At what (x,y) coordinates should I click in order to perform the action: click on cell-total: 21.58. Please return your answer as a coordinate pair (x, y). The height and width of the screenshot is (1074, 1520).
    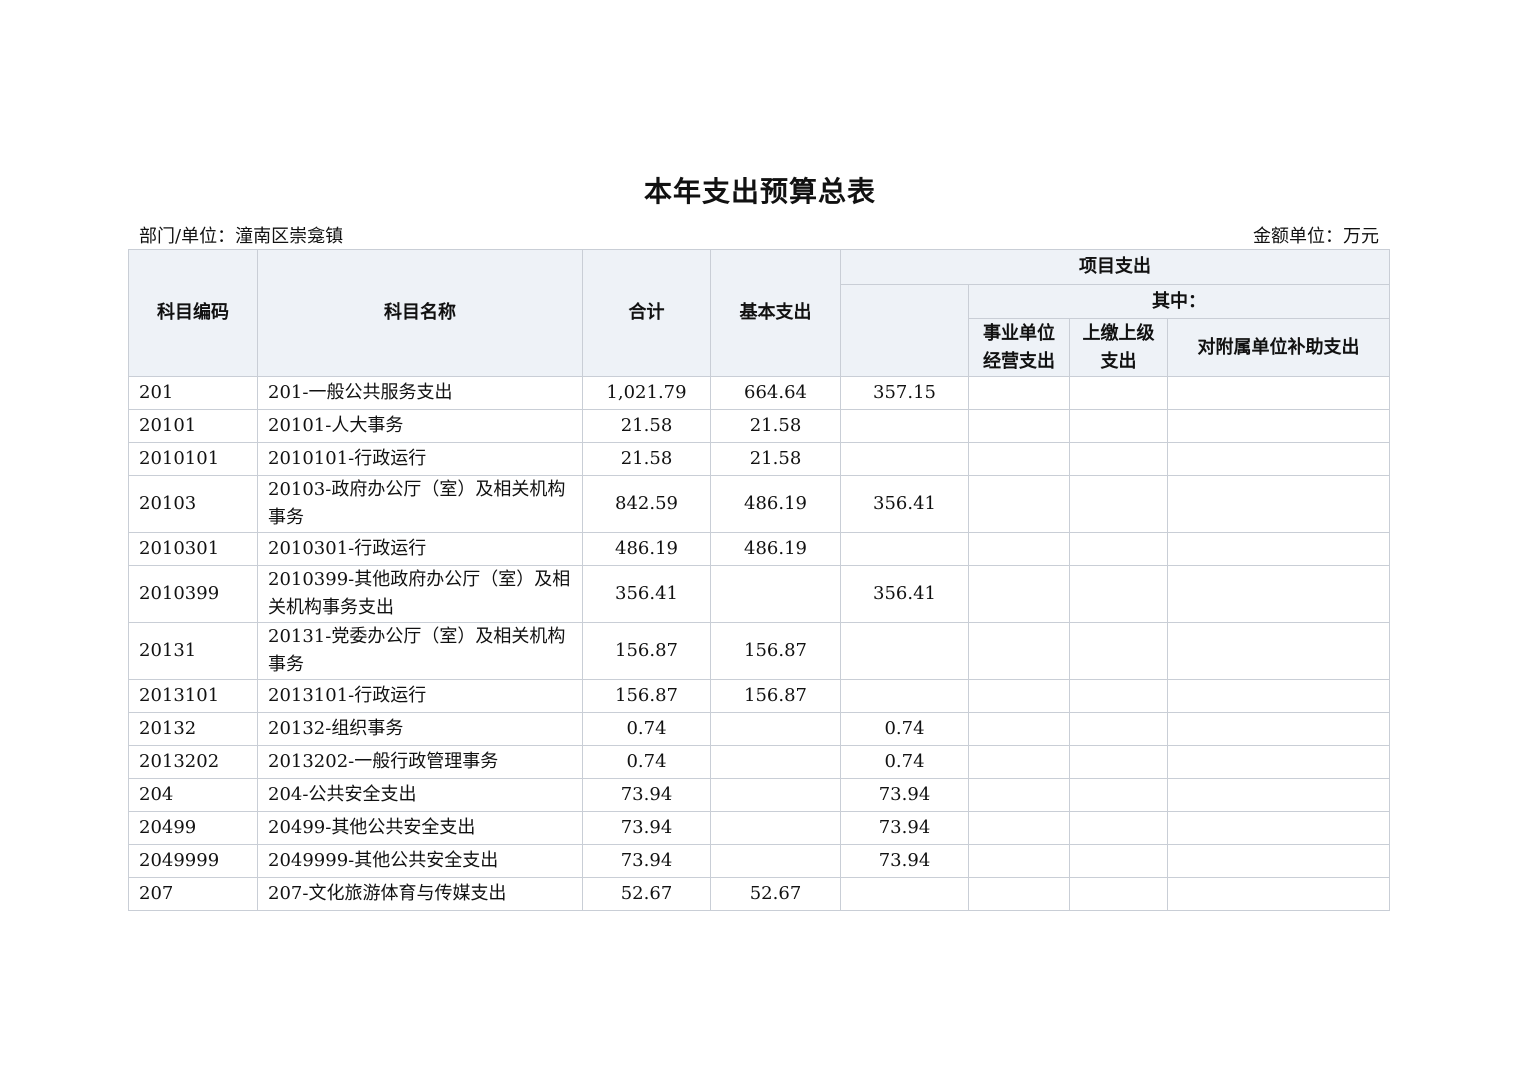
    Looking at the image, I should click on (646, 426).